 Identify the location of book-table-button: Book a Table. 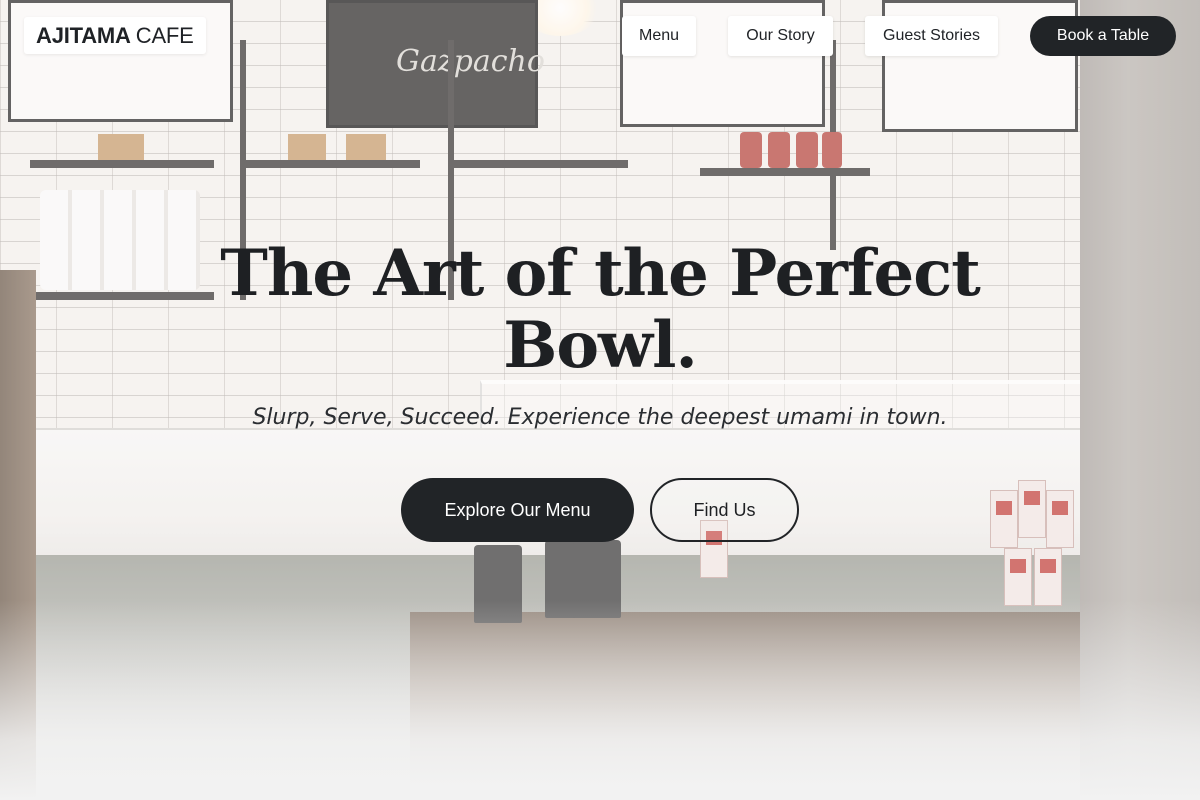
(1103, 36).